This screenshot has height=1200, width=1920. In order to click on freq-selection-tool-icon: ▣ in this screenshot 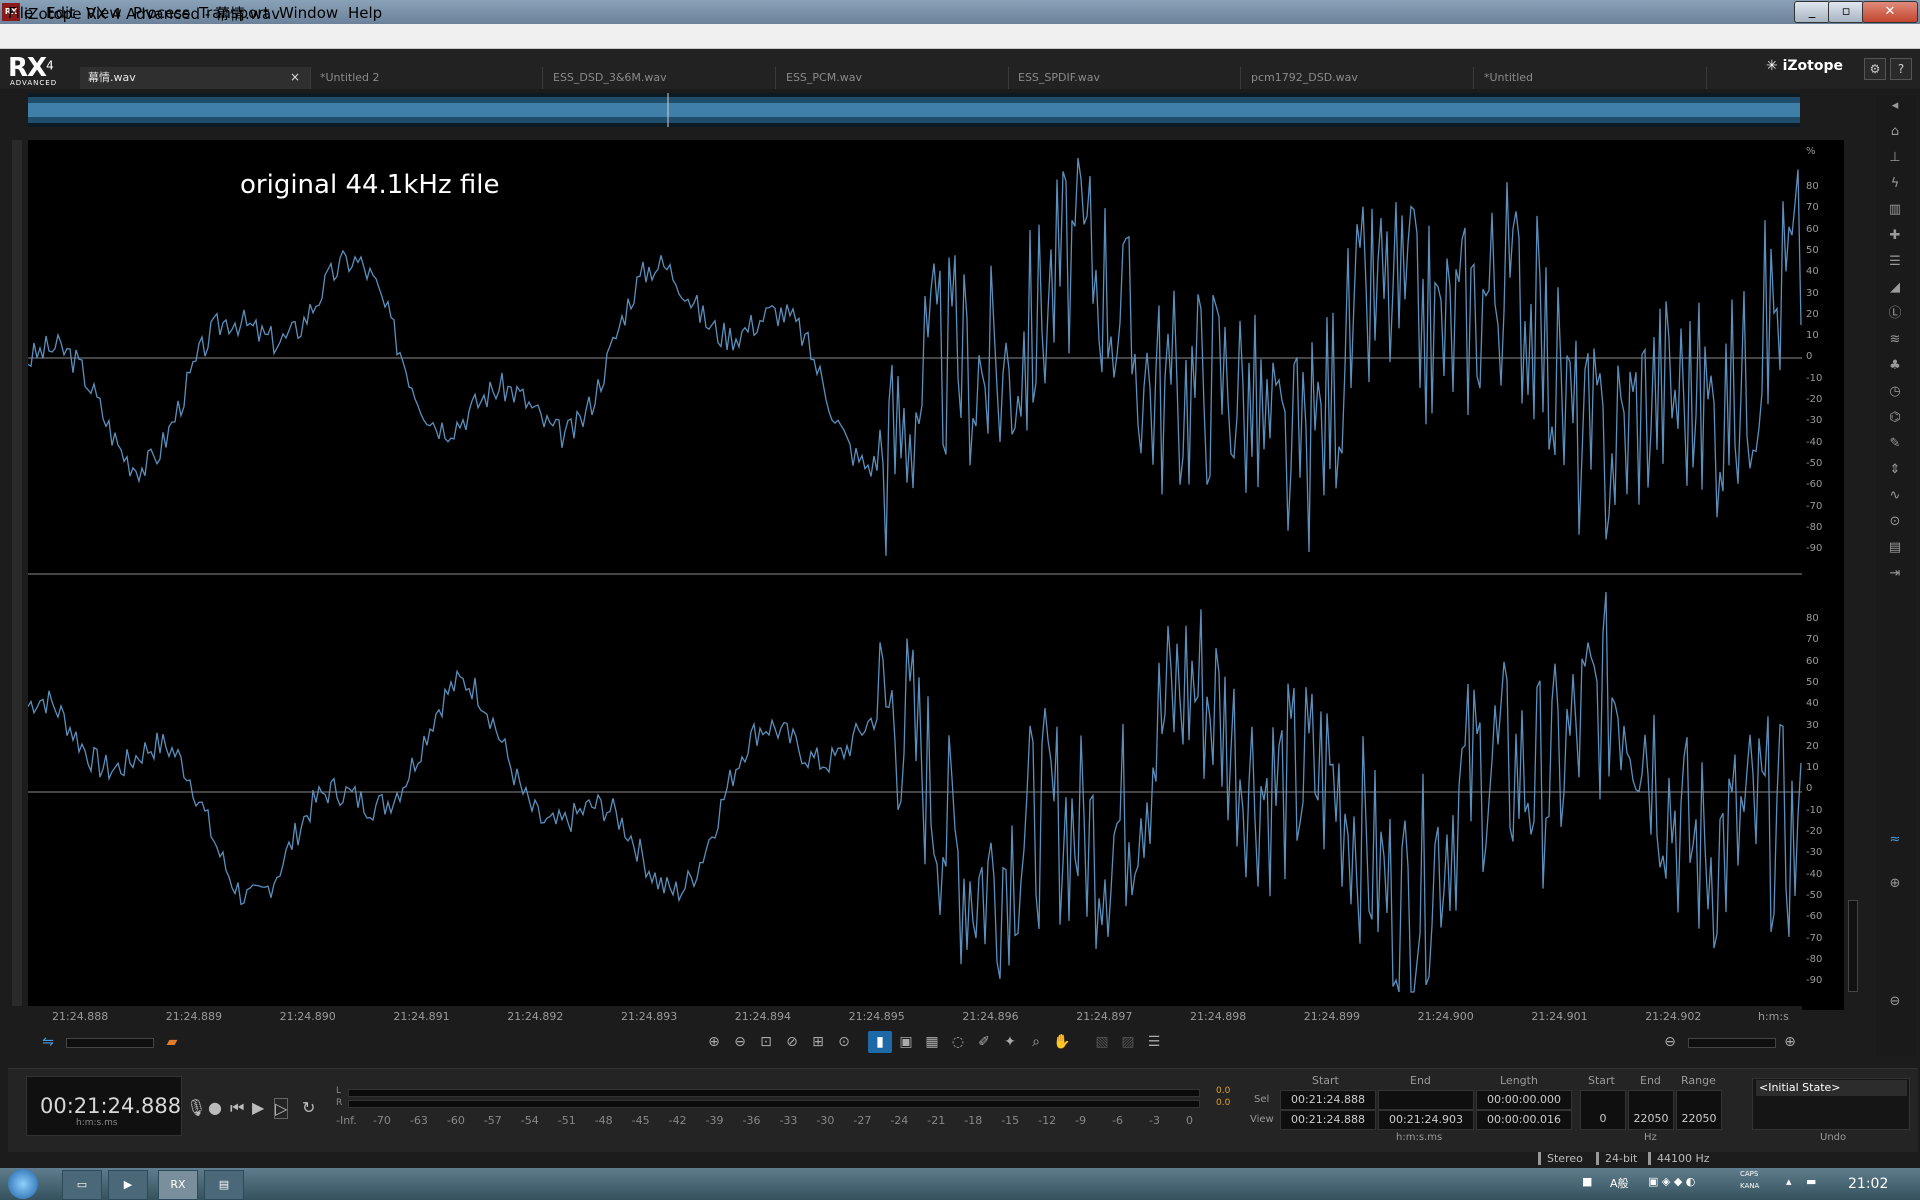, I will do `click(906, 1042)`.